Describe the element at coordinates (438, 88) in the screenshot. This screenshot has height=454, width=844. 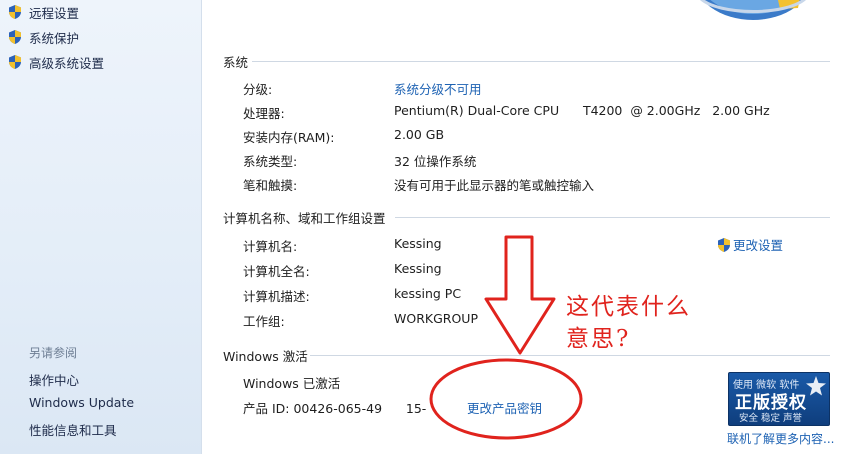
I see `rating-unavailable-link: 系统分级不可用` at that location.